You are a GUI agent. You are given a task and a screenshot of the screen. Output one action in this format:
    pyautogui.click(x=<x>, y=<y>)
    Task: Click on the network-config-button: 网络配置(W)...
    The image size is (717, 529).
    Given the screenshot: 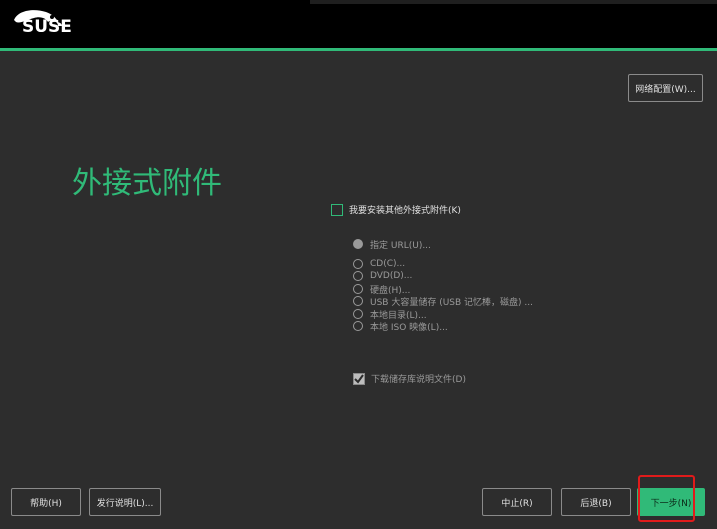 What is the action you would take?
    pyautogui.click(x=665, y=88)
    